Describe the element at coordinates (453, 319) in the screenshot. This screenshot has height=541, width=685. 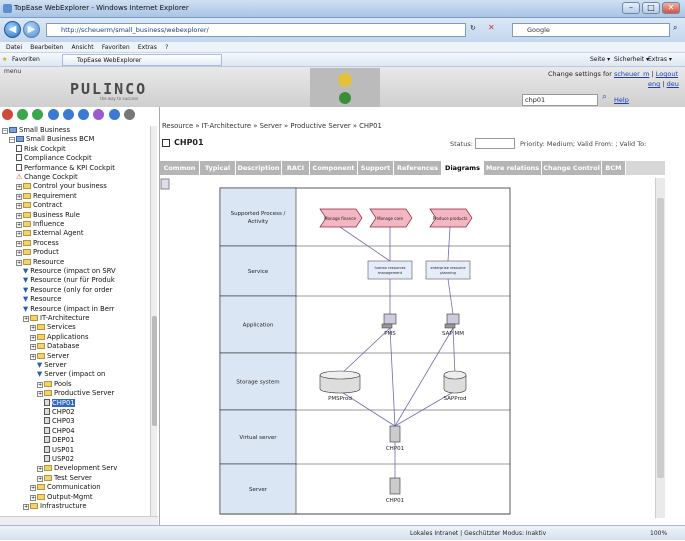
I see `application-icon` at that location.